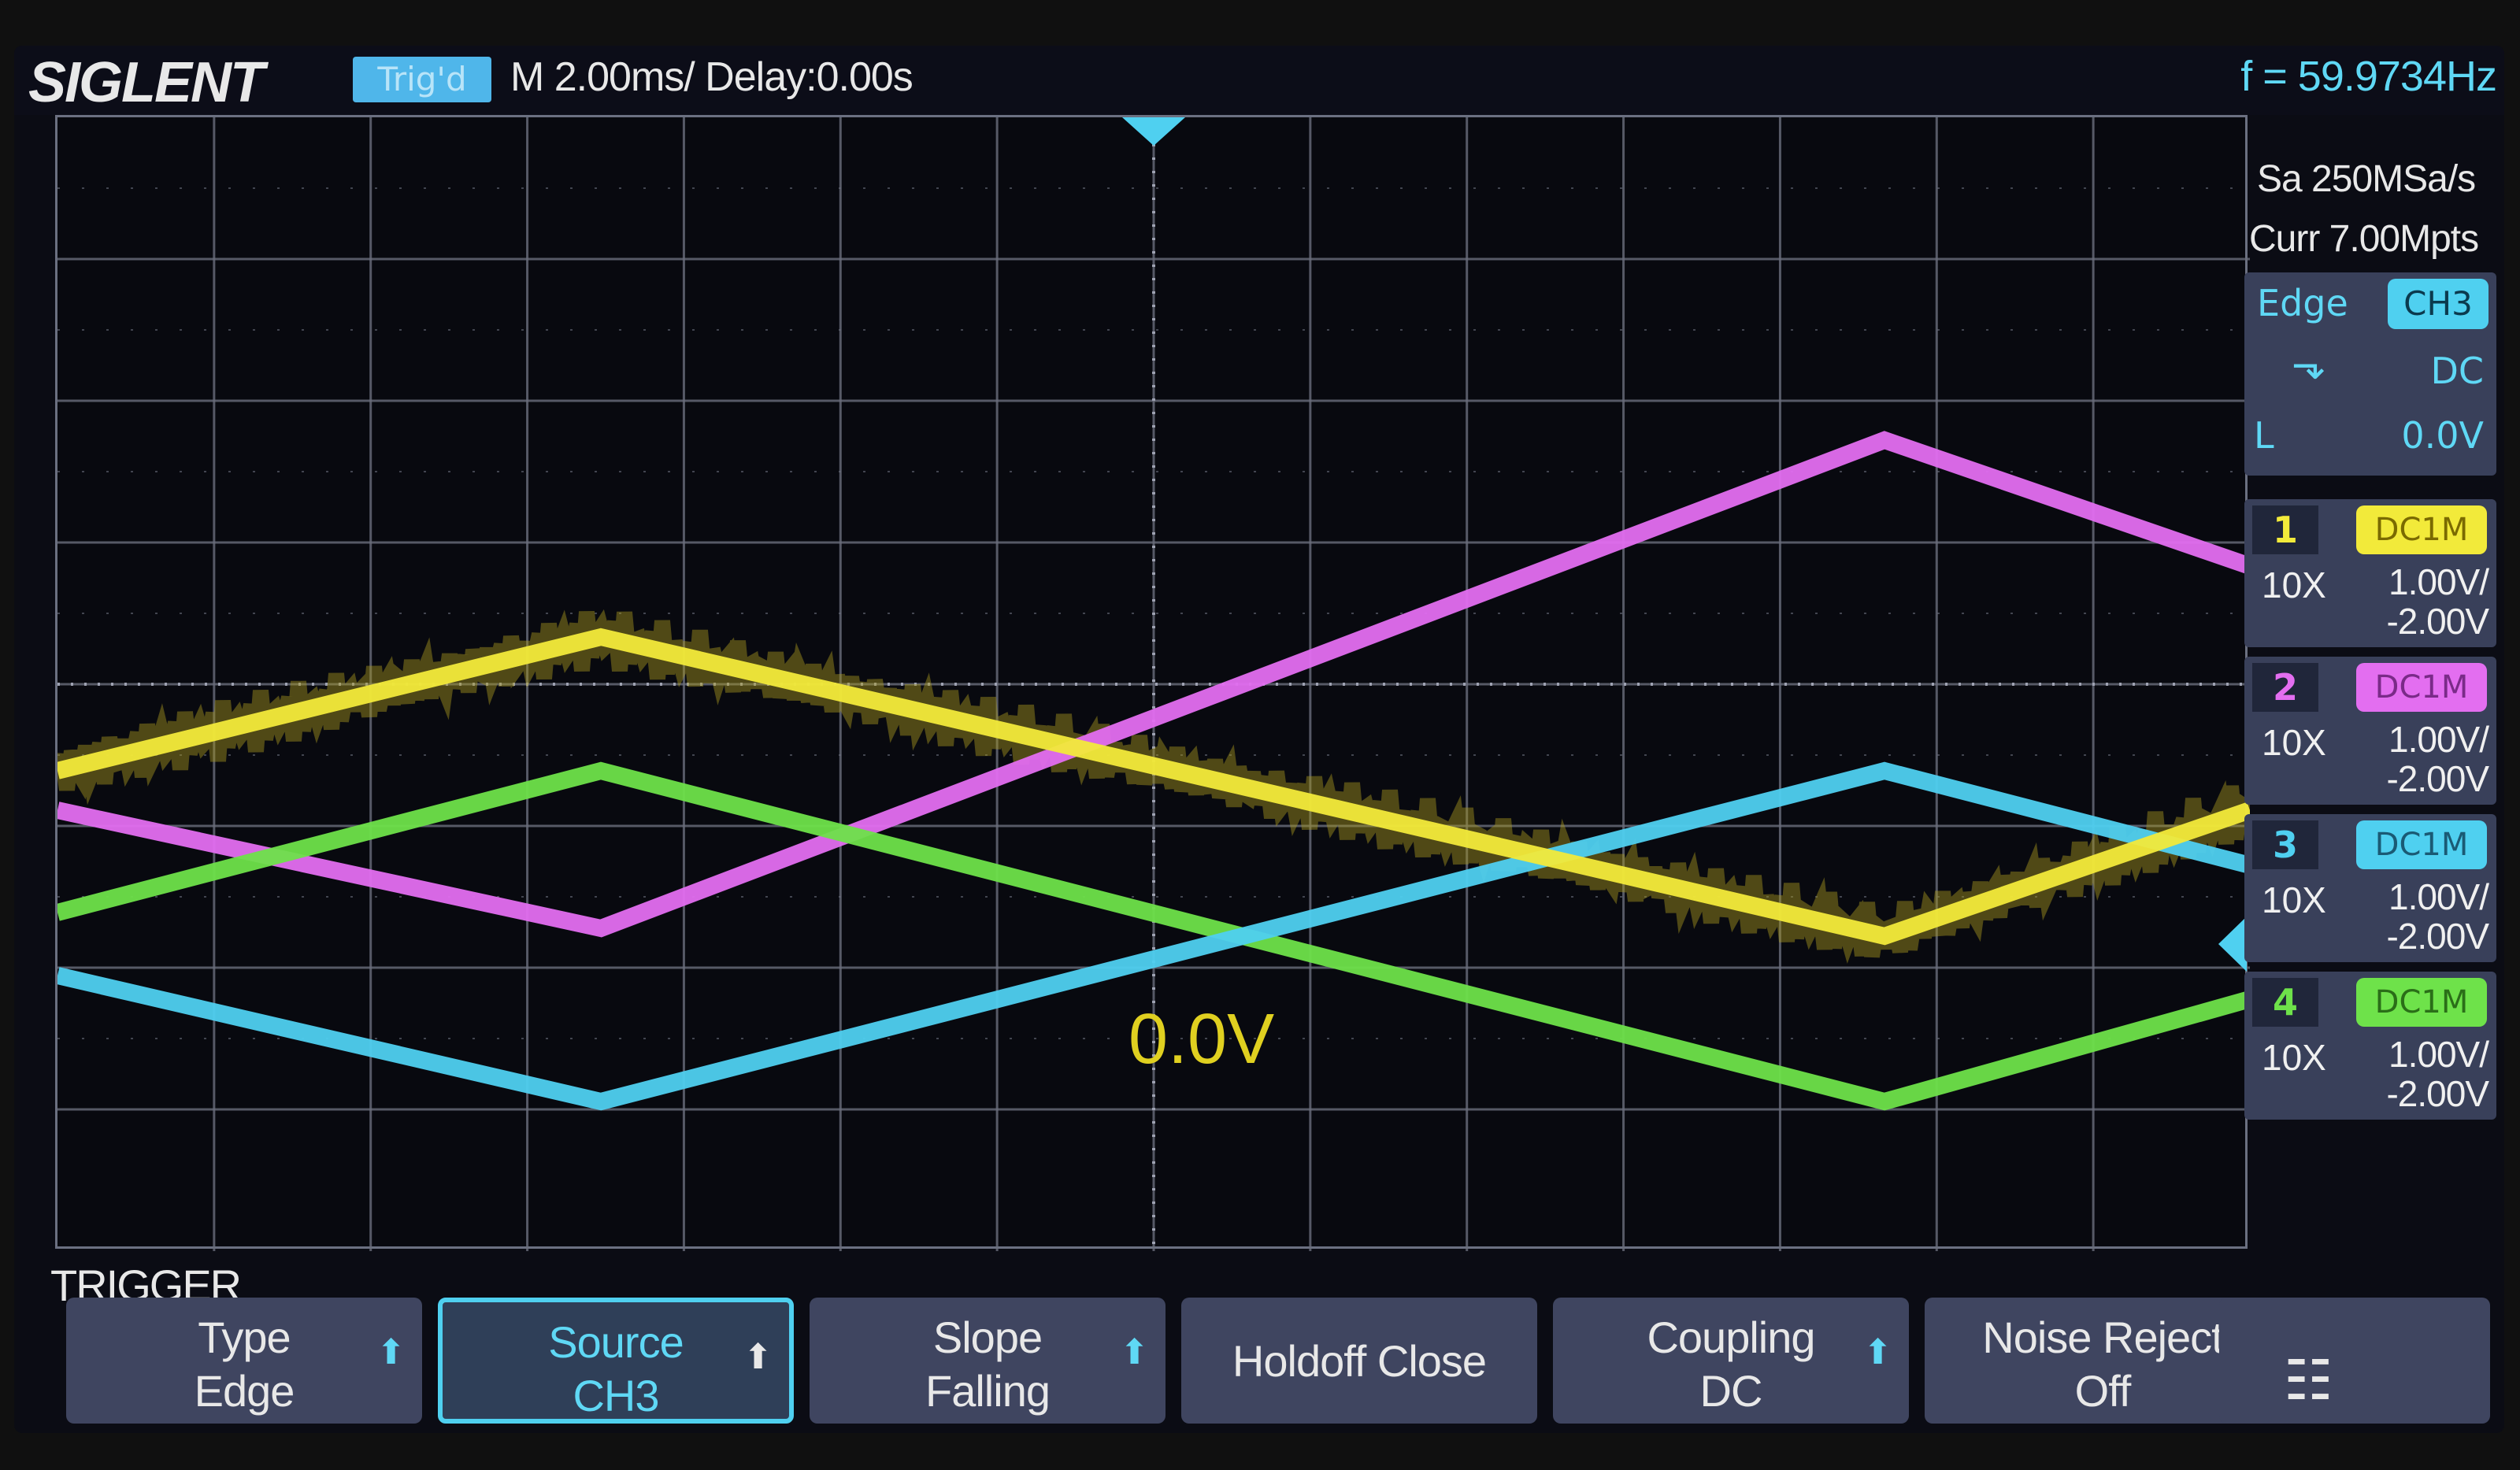  Describe the element at coordinates (2264, 435) in the screenshot. I see `trigger-level-label-prefix: L` at that location.